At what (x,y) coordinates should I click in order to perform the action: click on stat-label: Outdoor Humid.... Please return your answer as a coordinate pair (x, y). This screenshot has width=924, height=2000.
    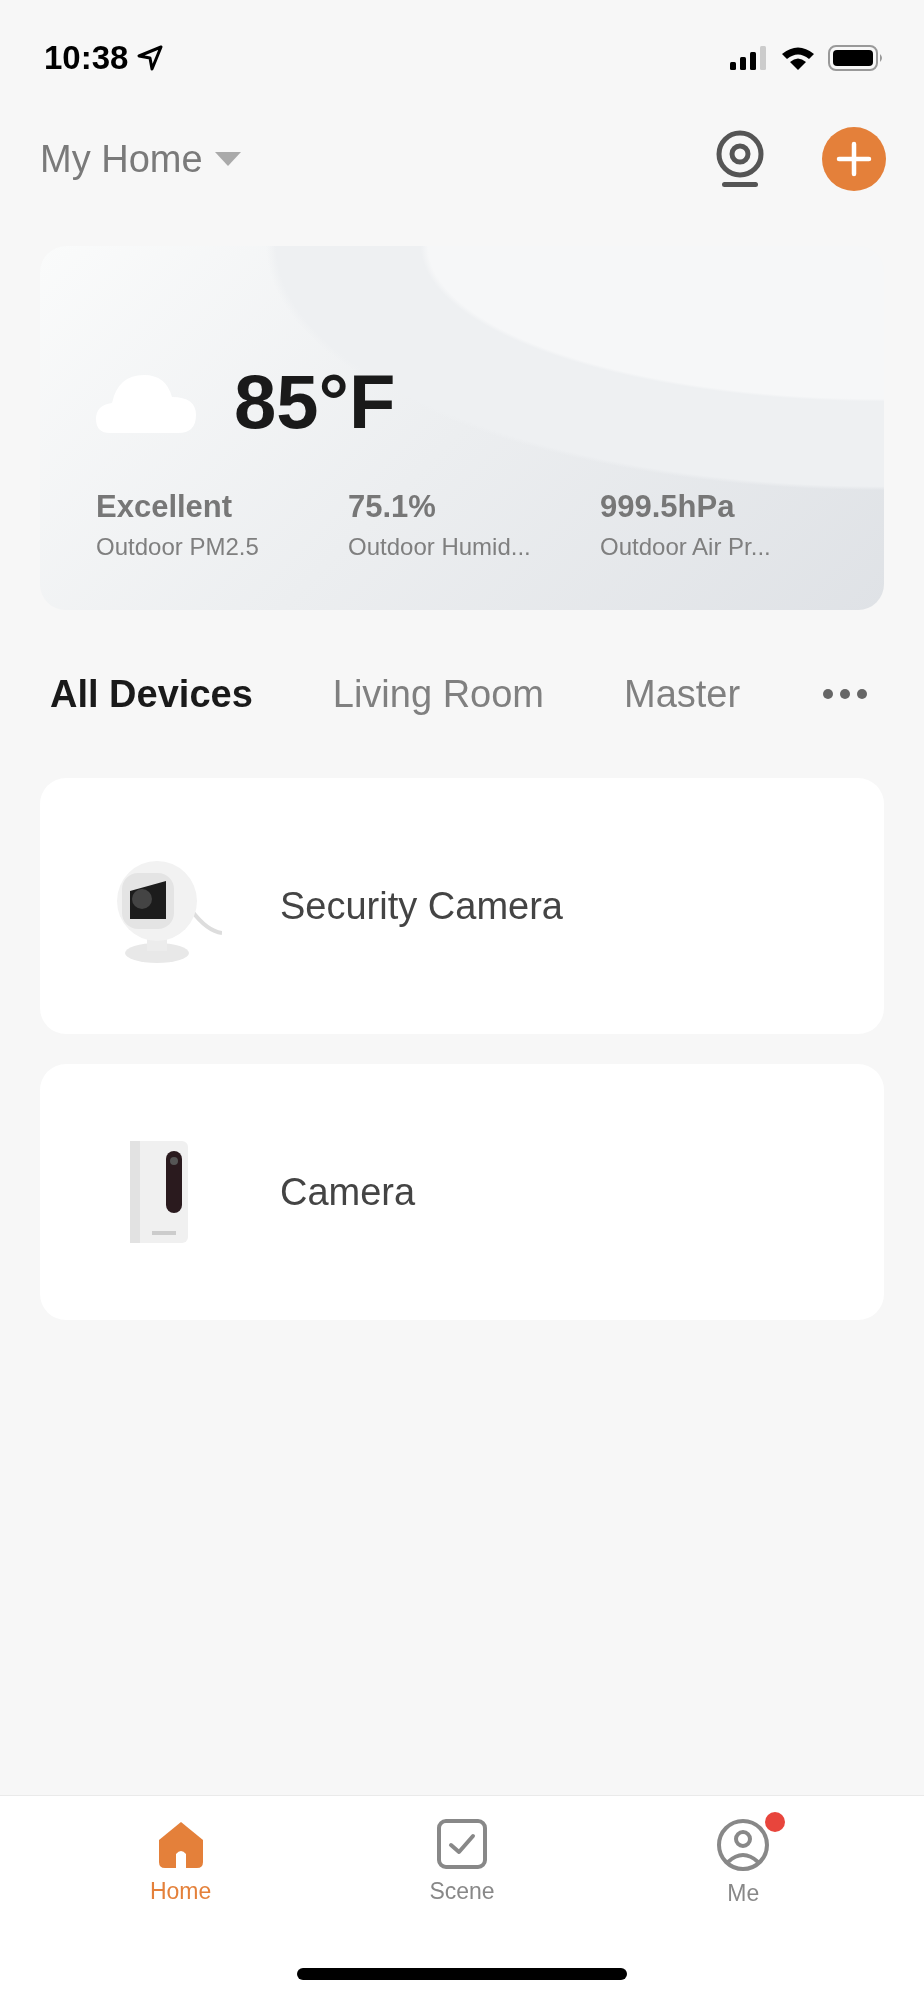
    Looking at the image, I should click on (439, 547).